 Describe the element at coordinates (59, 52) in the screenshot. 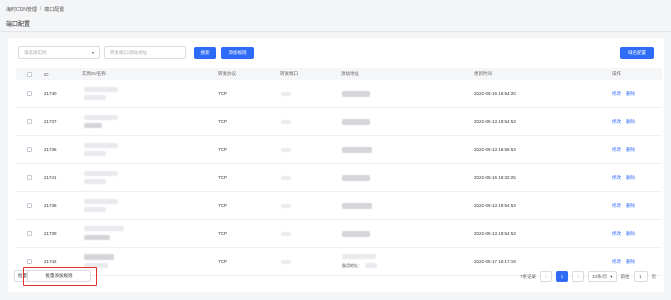

I see `instance-select: 请选择实例 ▾` at that location.